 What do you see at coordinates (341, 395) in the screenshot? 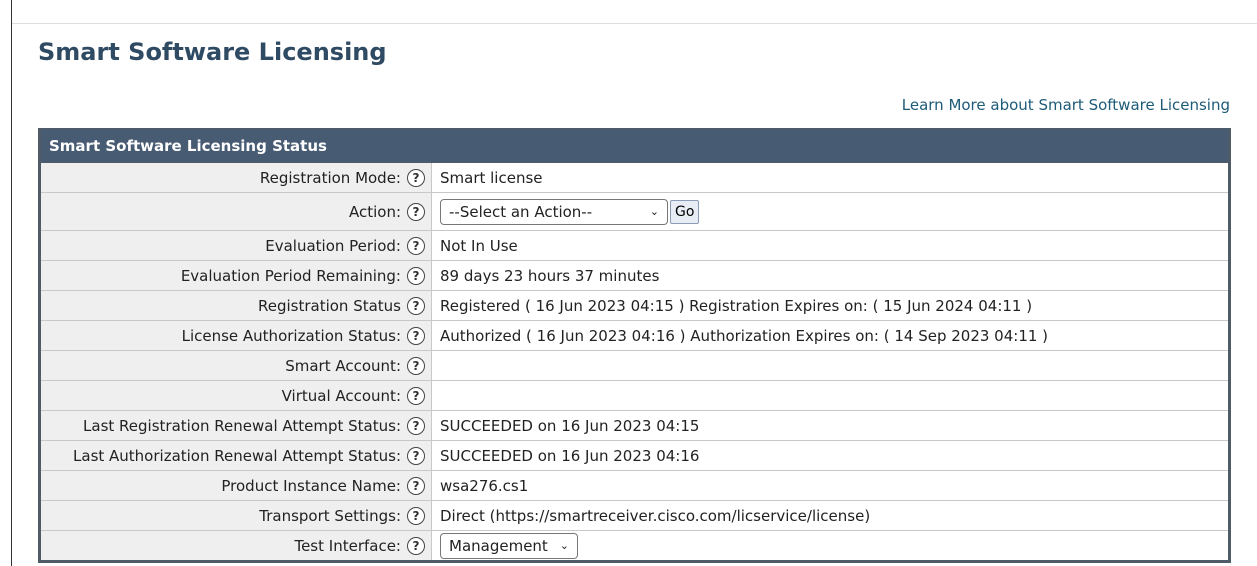
I see `virtual-account-label: Virtual Account:` at bounding box center [341, 395].